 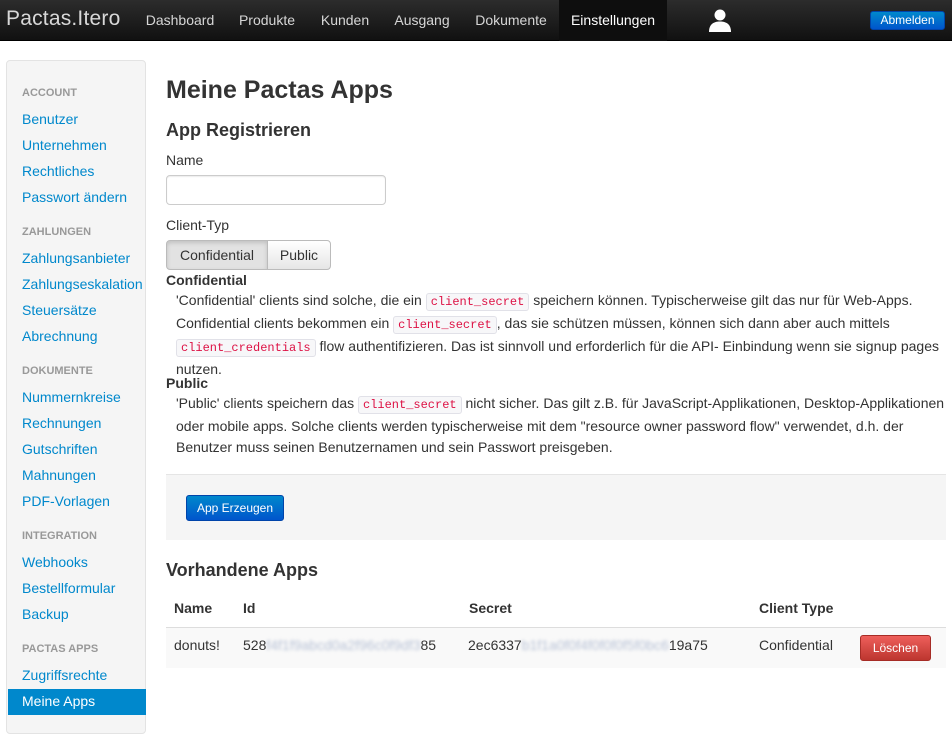 I want to click on app-secret-cell: 2ec6337b1f1a0f0f4f0f0f0f5f0bc619a75, so click(x=588, y=645).